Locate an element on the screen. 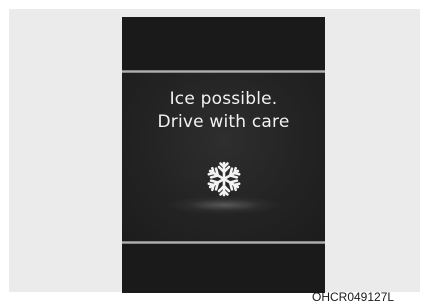 The width and height of the screenshot is (435, 307). figure-code: OHCR049127L is located at coordinates (353, 297).